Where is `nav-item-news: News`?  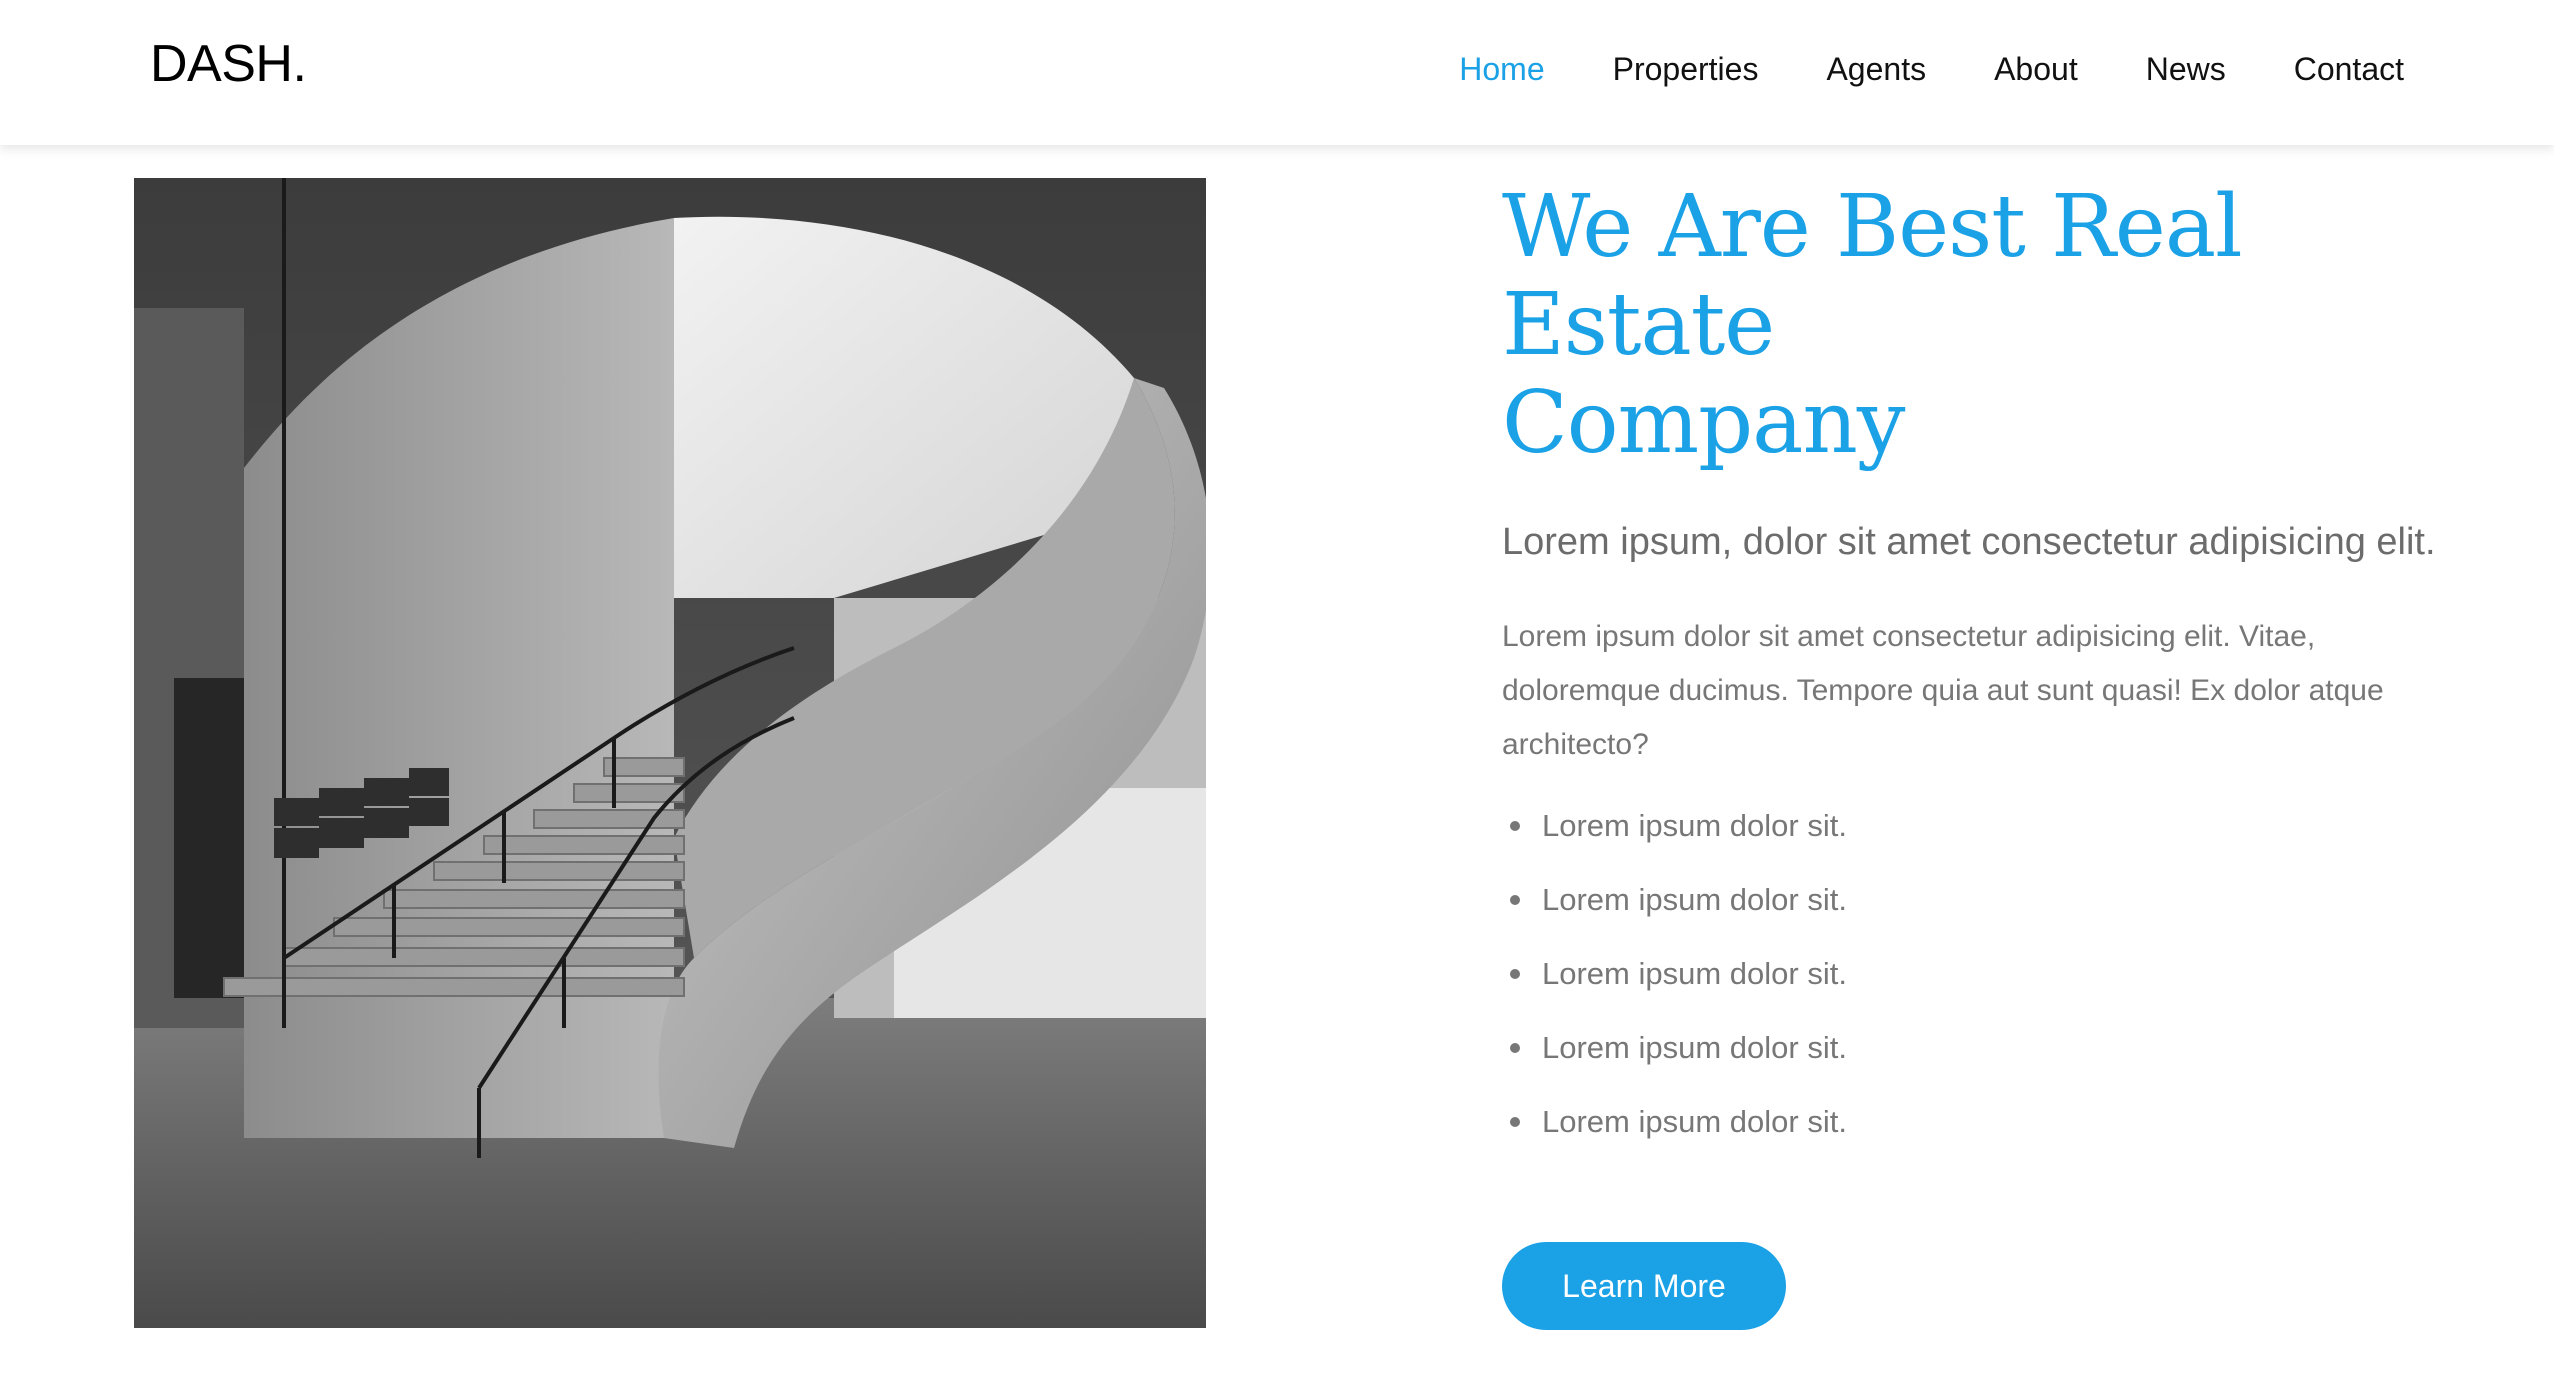 nav-item-news: News is located at coordinates (2186, 69).